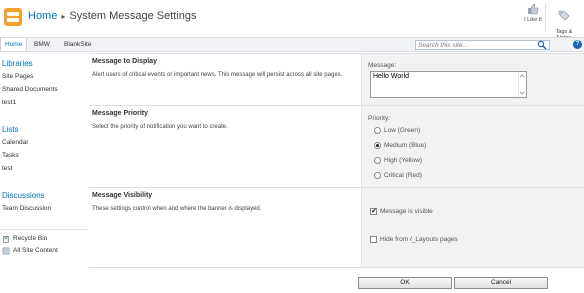 Image resolution: width=584 pixels, height=293 pixels. What do you see at coordinates (30, 89) in the screenshot?
I see `ql-item-shared-documents: Shared Documents` at bounding box center [30, 89].